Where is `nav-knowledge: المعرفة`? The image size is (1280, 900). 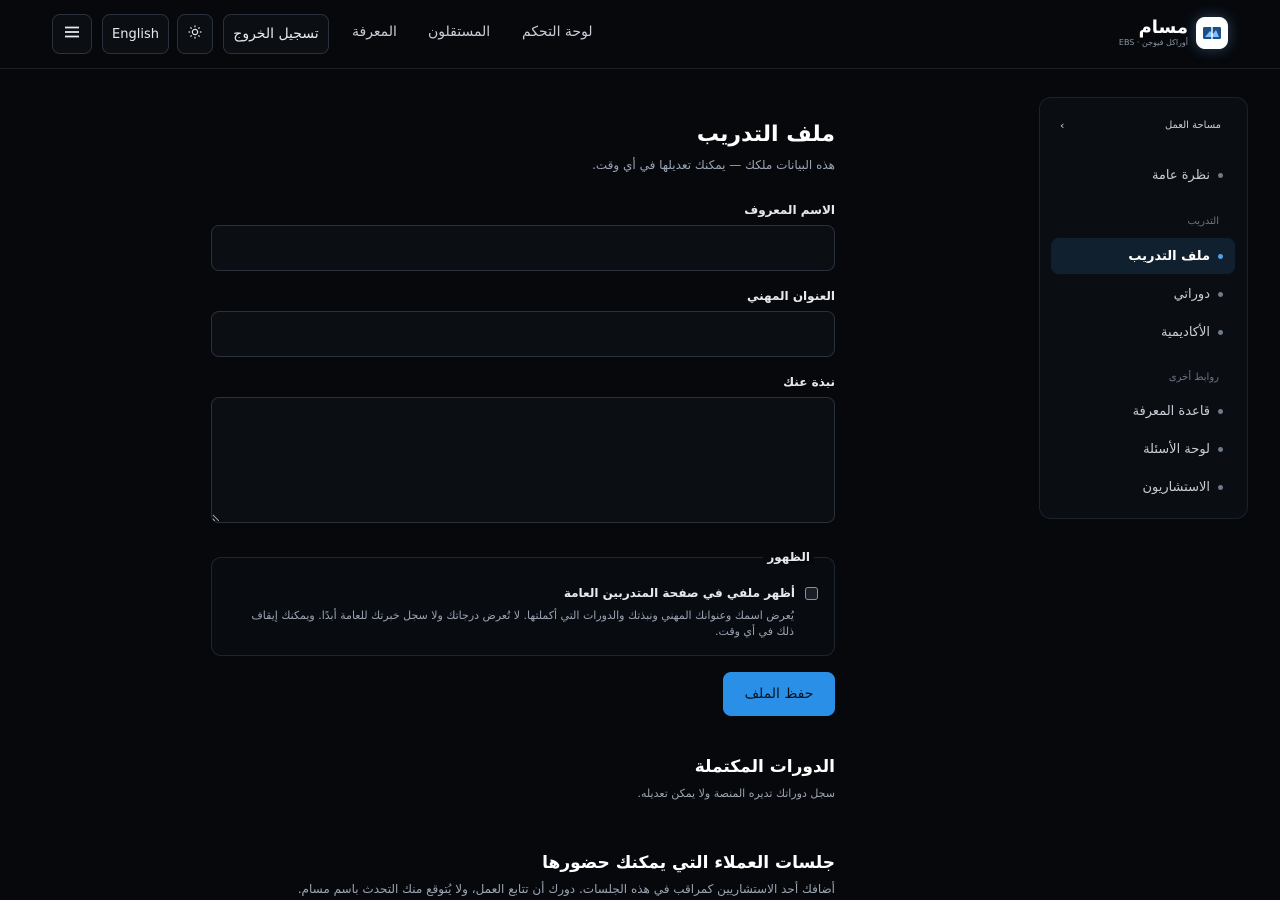
nav-knowledge: المعرفة is located at coordinates (374, 32).